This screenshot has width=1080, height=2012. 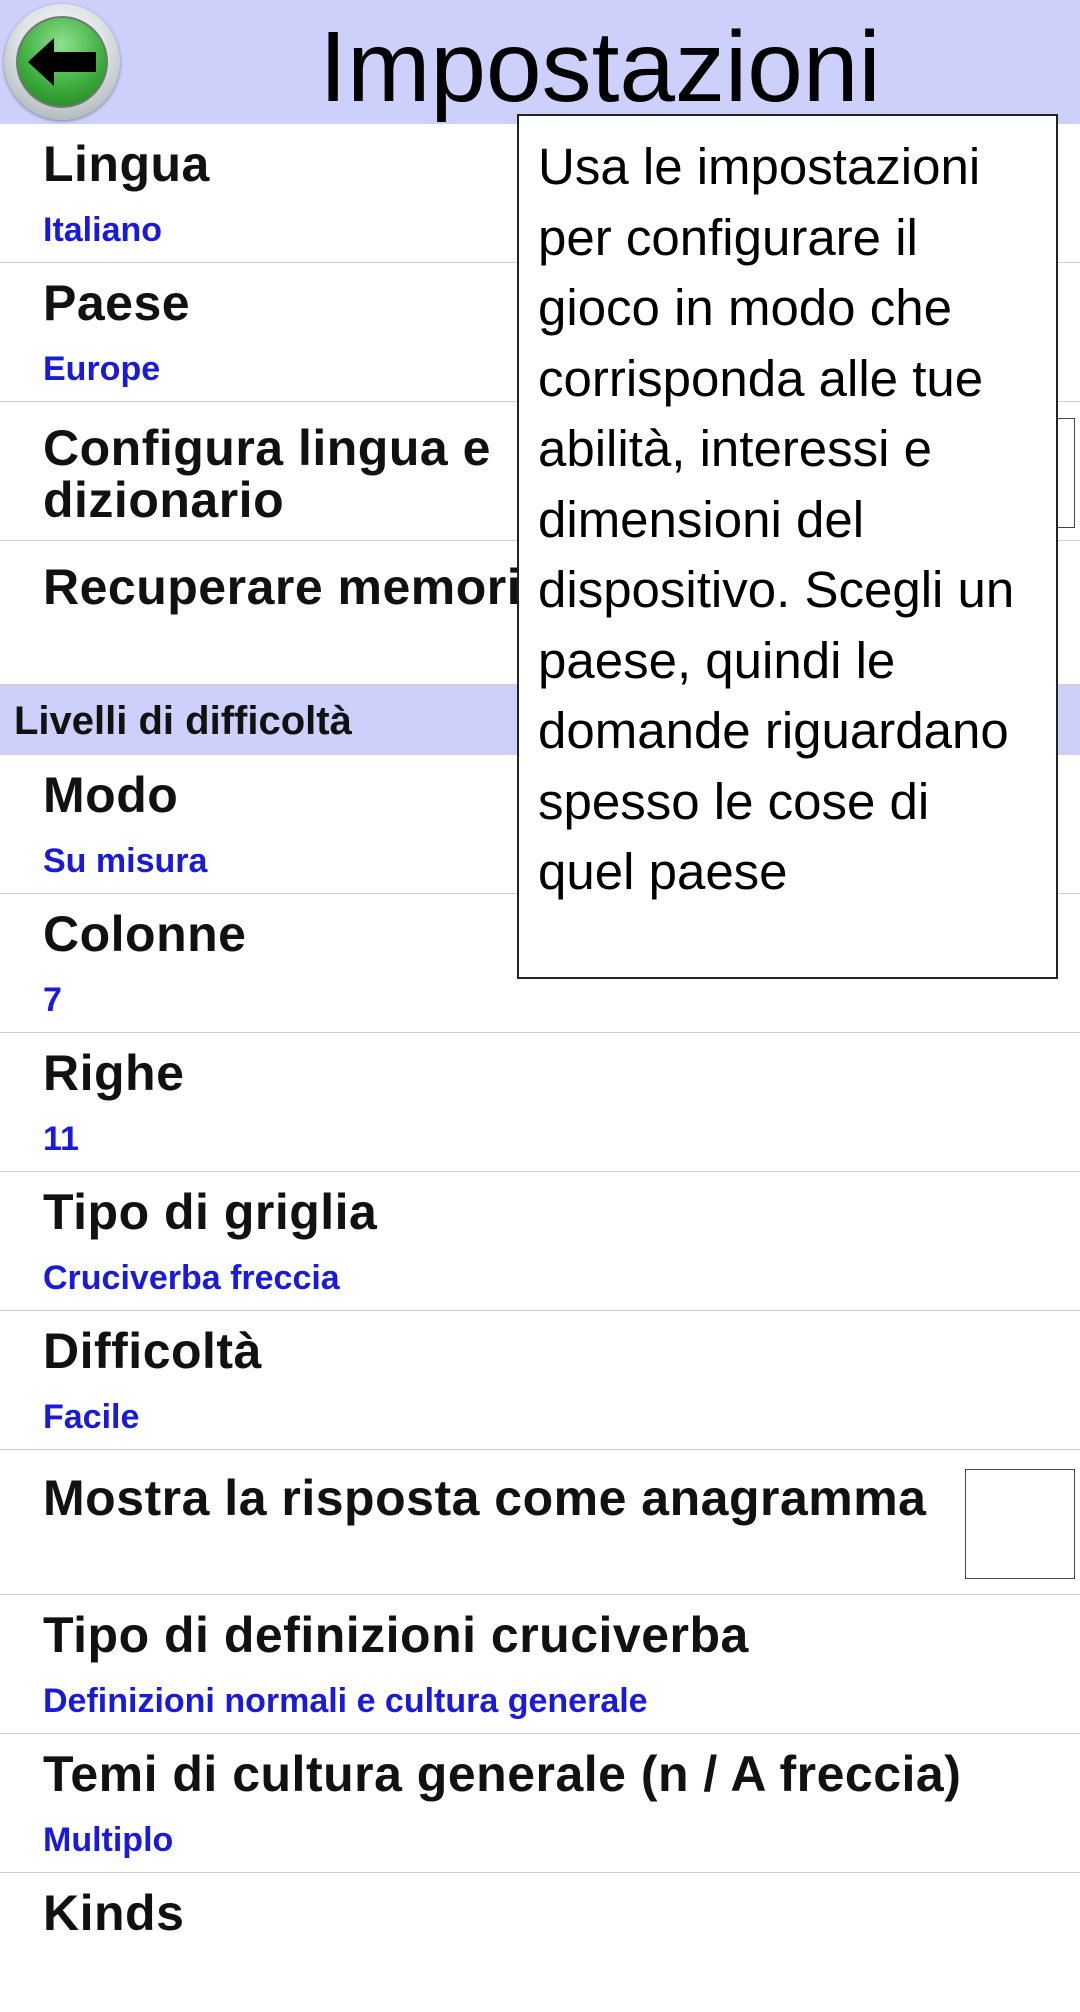 What do you see at coordinates (152, 1351) in the screenshot?
I see `setting-label: Difficoltà` at bounding box center [152, 1351].